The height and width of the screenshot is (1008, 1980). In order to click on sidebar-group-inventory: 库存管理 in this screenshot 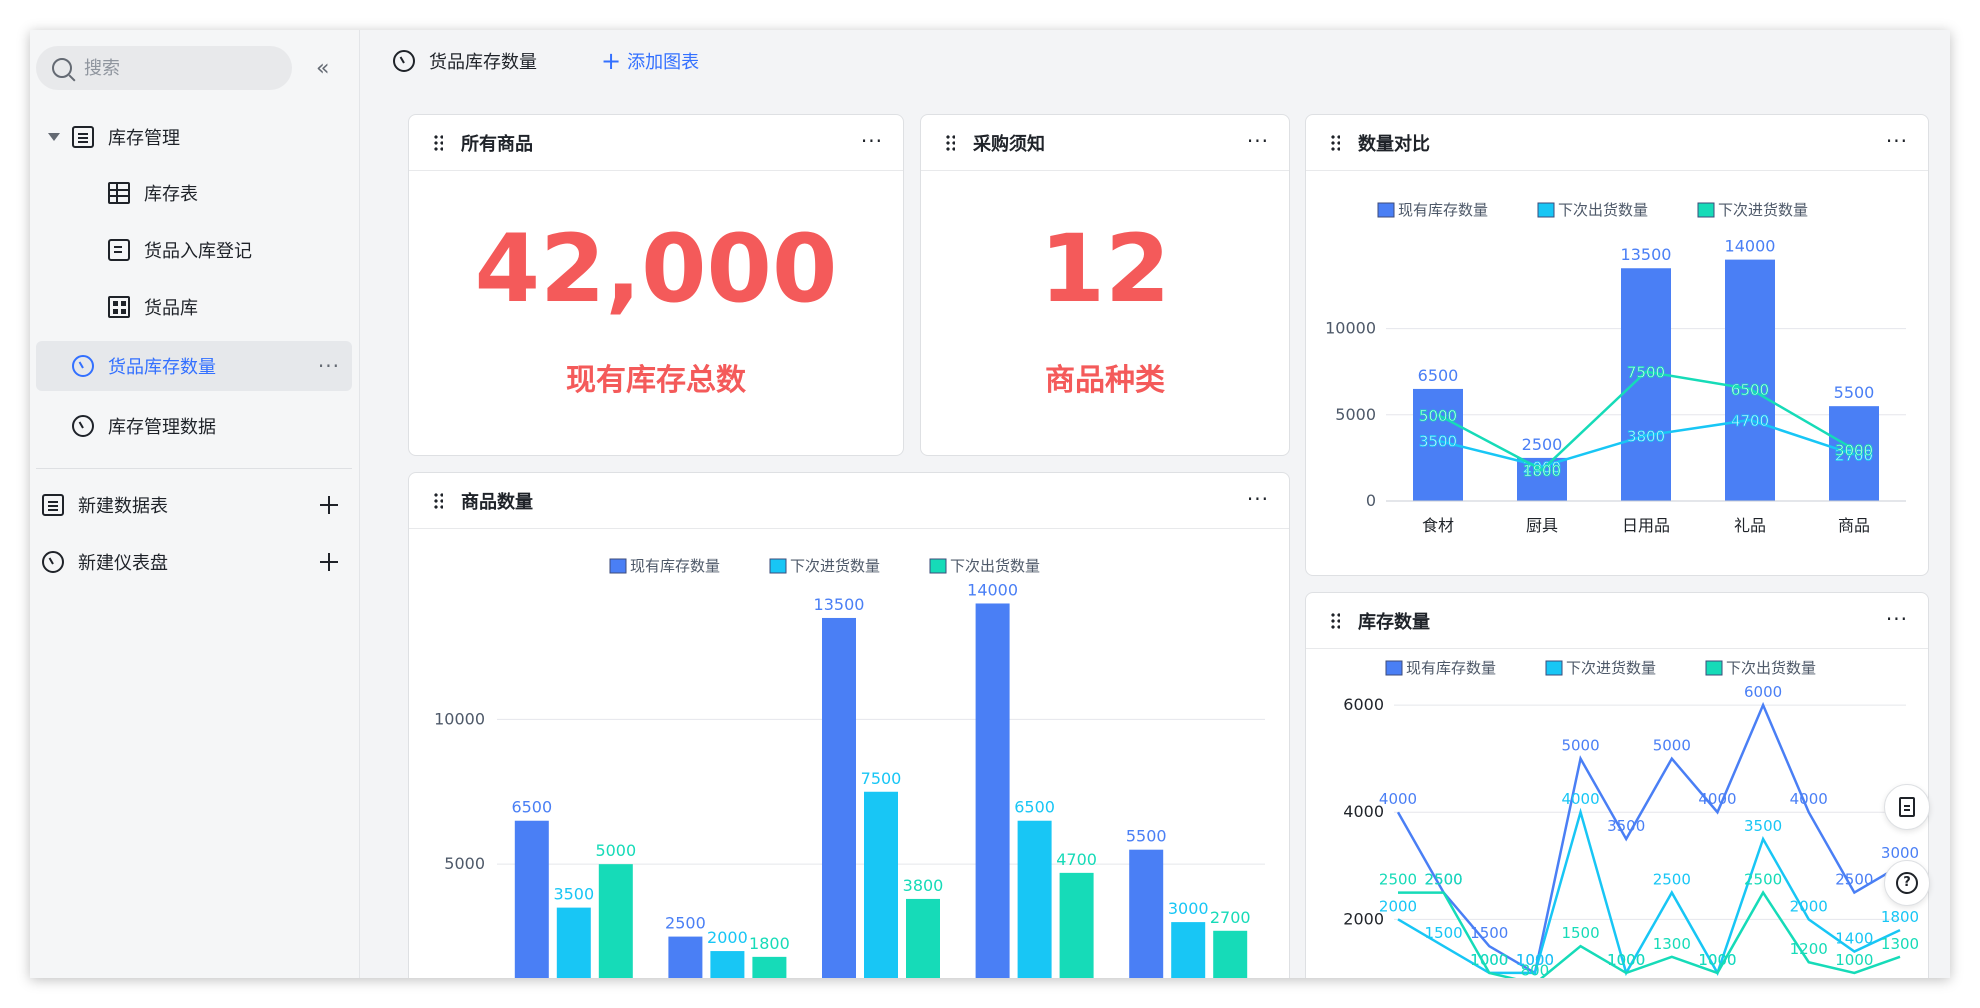, I will do `click(194, 137)`.